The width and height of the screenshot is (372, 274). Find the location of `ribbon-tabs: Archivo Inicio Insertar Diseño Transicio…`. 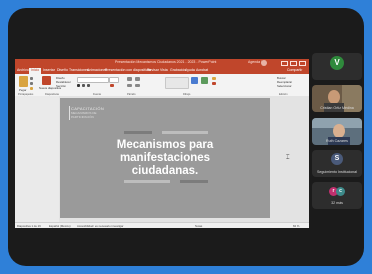

ribbon-tabs: Archivo Inicio Insertar Diseño Transicio… is located at coordinates (162, 70).